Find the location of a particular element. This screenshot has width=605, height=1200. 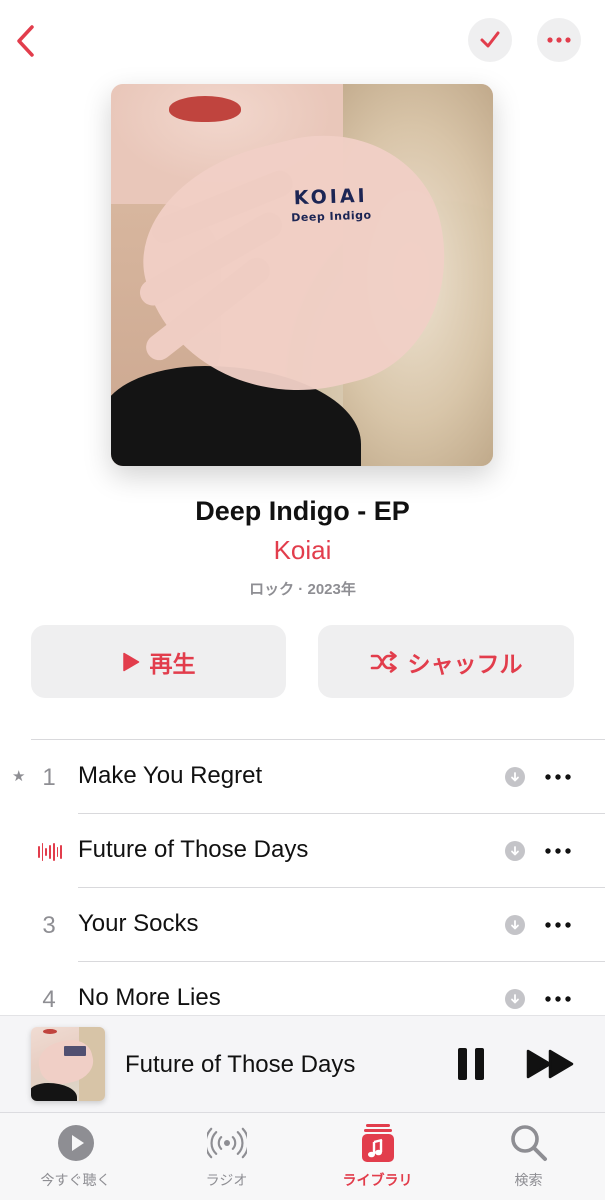

music-library-icon is located at coordinates (378, 1143).